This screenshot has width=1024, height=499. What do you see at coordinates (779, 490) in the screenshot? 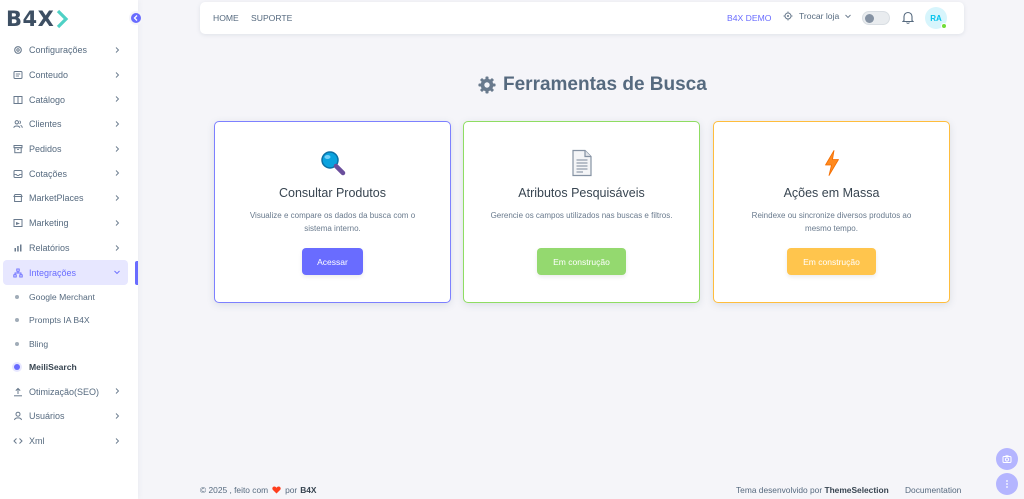
I see `theme-credit-text: Tema desenvolvido por` at bounding box center [779, 490].